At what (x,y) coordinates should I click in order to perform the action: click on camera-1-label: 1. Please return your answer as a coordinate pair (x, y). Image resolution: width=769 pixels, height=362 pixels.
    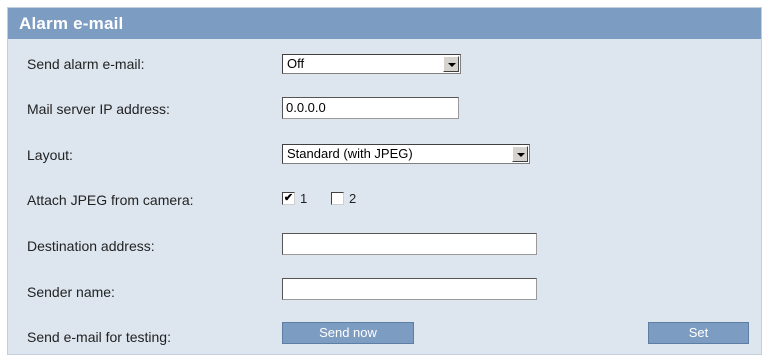
    Looking at the image, I should click on (304, 198).